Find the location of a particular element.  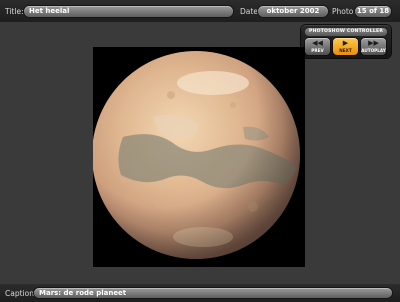

caption-field: Mars: de rode planeet is located at coordinates (213, 293).